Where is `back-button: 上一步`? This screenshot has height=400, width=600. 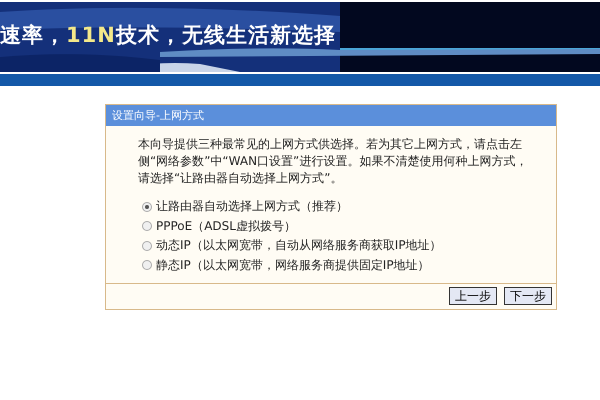 back-button: 上一步 is located at coordinates (473, 296).